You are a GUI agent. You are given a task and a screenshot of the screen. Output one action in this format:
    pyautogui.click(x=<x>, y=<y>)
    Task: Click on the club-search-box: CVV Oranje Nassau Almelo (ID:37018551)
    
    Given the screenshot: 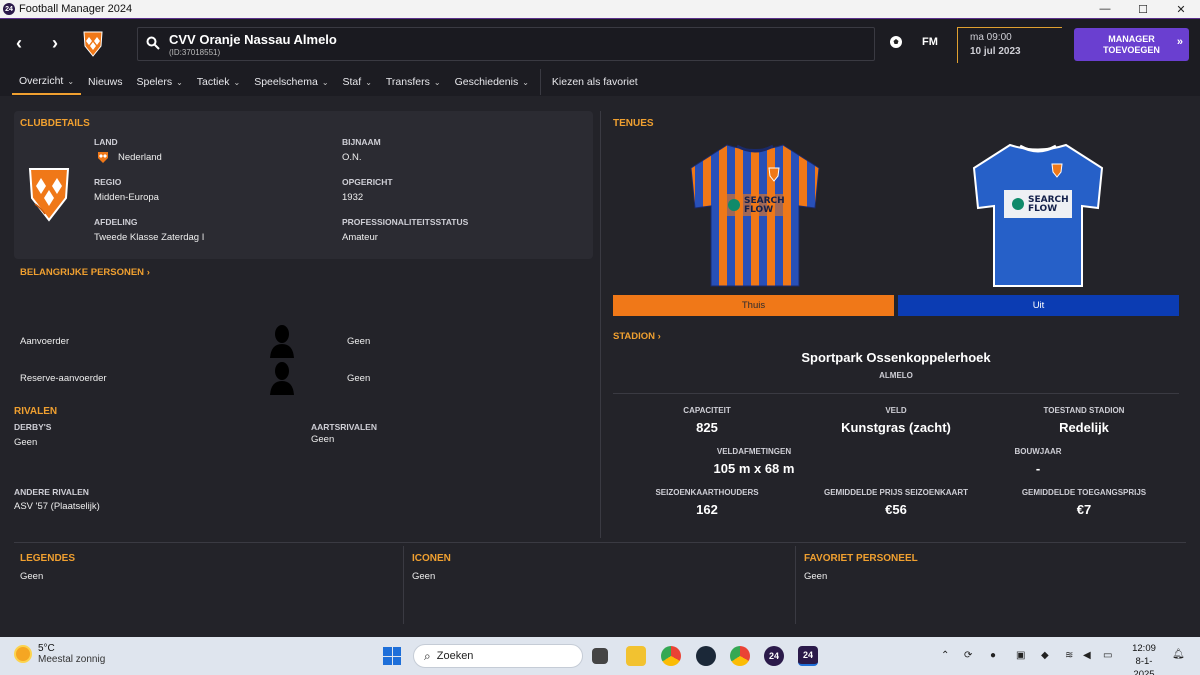 What is the action you would take?
    pyautogui.click(x=506, y=44)
    